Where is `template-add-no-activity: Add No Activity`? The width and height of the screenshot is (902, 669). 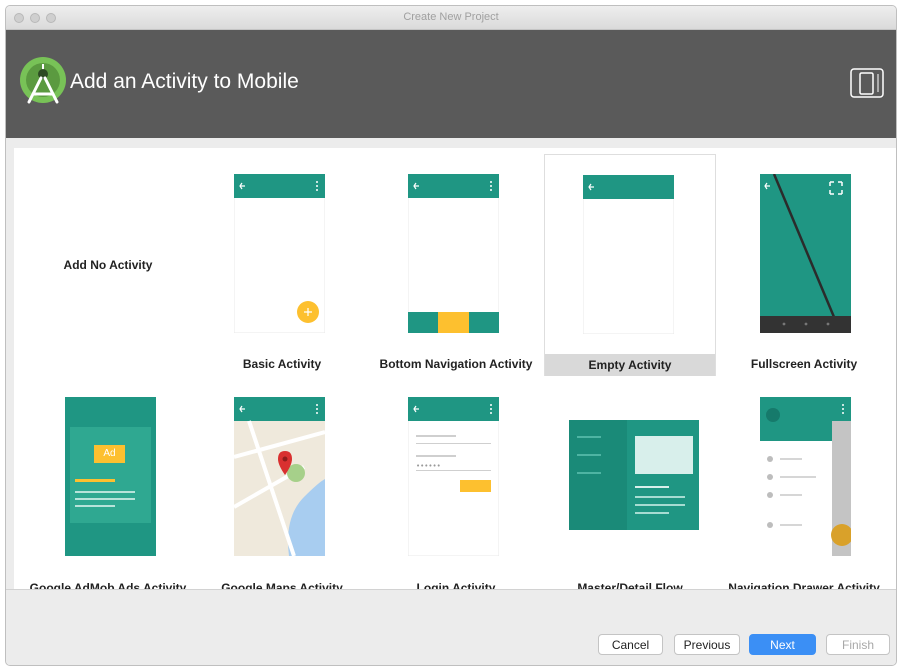 template-add-no-activity: Add No Activity is located at coordinates (108, 265).